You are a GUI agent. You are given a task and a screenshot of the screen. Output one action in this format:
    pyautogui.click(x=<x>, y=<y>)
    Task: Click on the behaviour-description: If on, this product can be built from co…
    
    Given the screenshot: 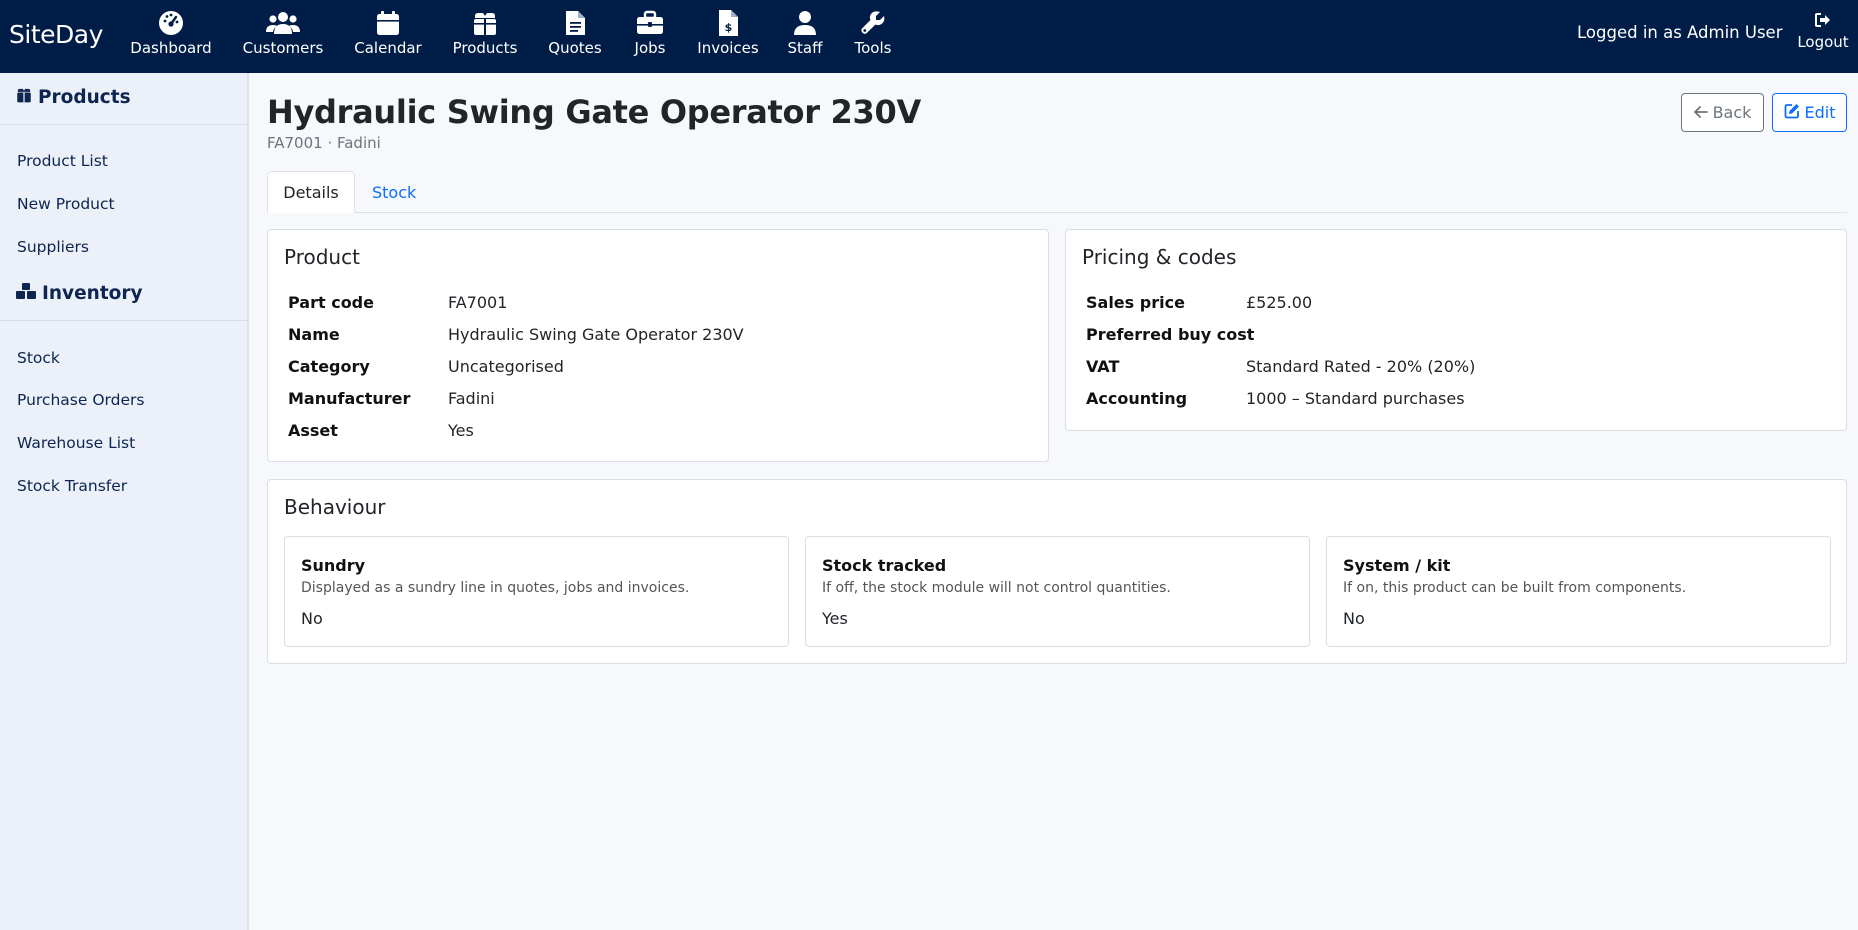 What is the action you would take?
    pyautogui.click(x=1515, y=588)
    